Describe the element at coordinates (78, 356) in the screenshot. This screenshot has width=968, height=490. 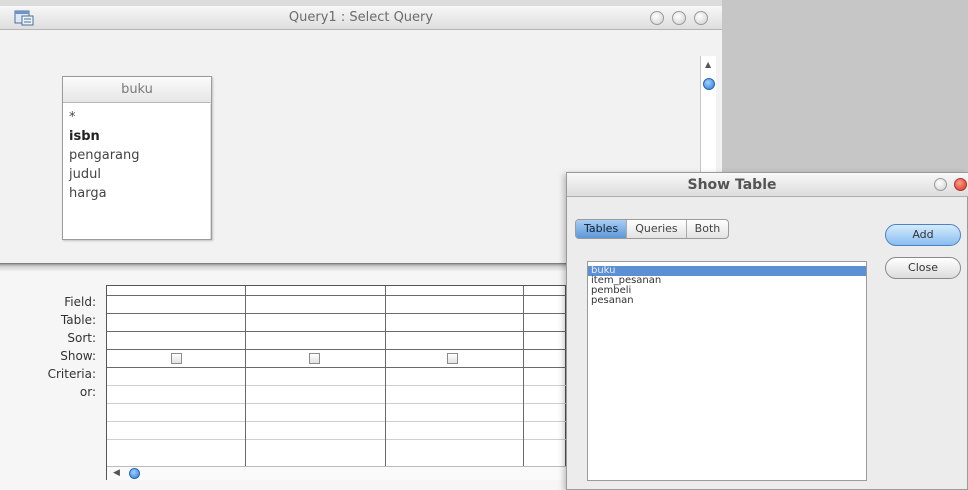
I see `row-label-show: Show:` at that location.